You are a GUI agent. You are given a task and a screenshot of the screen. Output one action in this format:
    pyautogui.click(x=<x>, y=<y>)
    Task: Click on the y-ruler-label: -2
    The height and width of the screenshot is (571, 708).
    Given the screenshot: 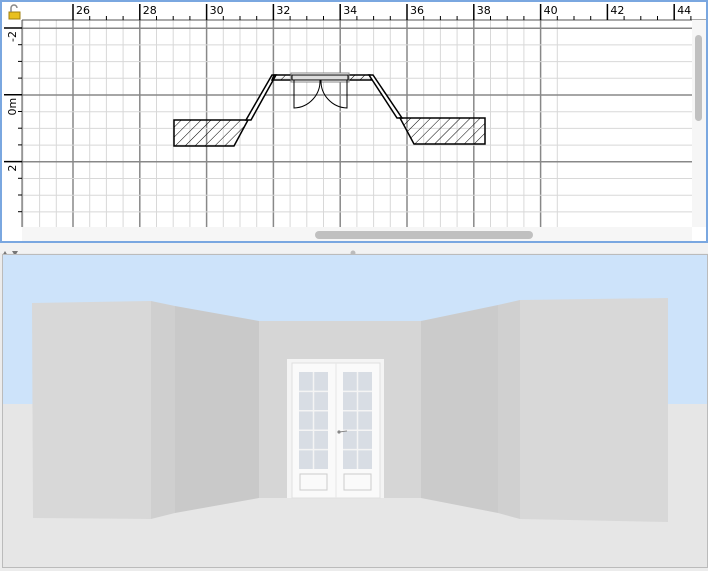 What is the action you would take?
    pyautogui.click(x=12, y=36)
    